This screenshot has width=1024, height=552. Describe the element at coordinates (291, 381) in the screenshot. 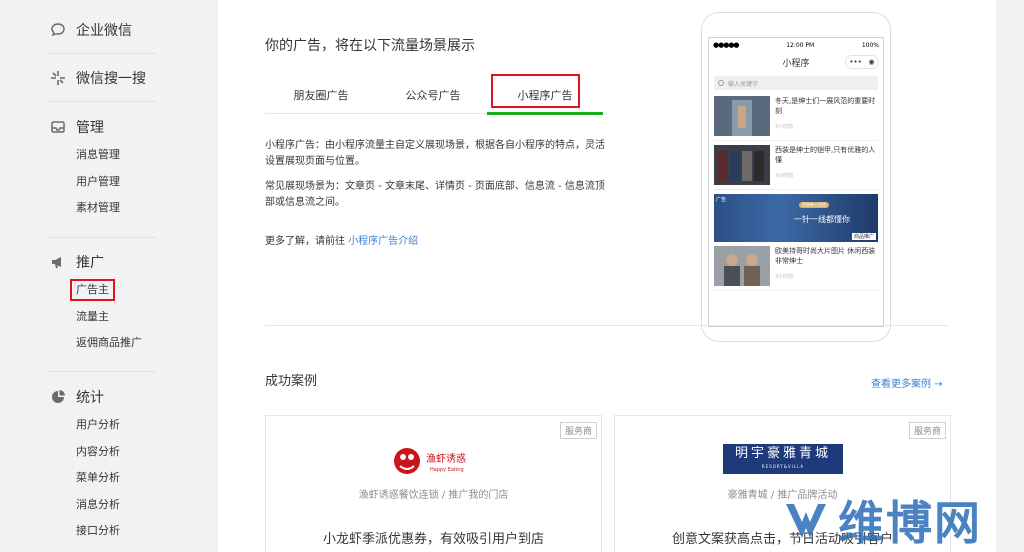

I see `cases-title: 成功案例` at that location.